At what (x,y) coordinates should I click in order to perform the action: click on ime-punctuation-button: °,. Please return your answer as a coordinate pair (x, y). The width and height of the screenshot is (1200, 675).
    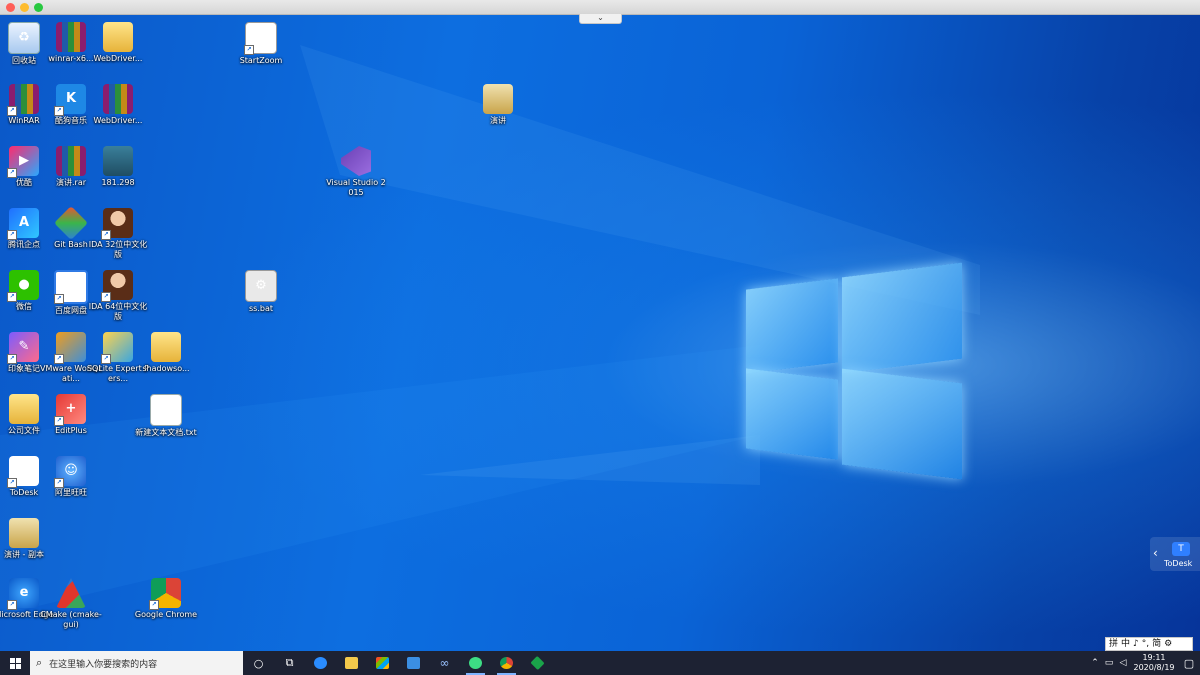
    Looking at the image, I should click on (1145, 644).